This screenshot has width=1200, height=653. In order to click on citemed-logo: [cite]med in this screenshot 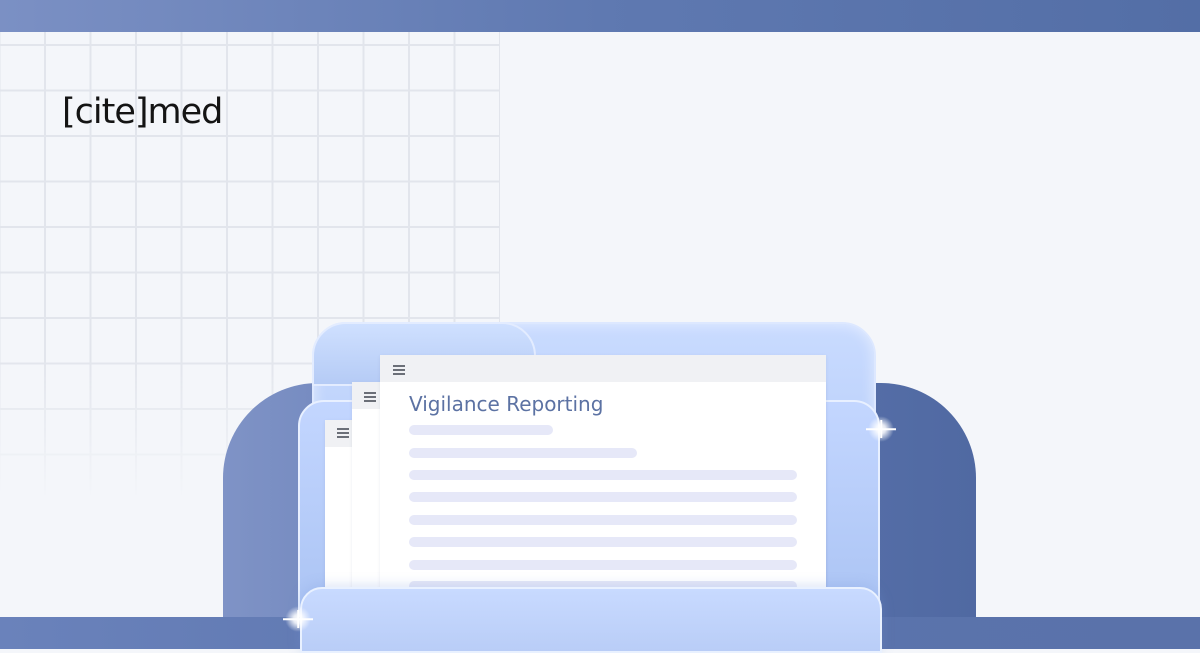, I will do `click(142, 112)`.